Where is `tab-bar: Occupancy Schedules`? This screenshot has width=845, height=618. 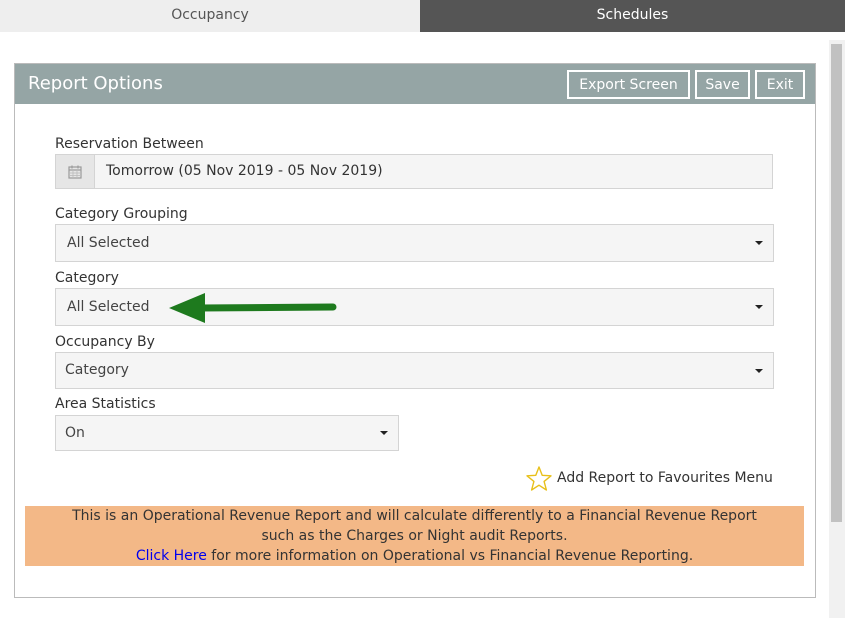
tab-bar: Occupancy Schedules is located at coordinates (422, 16).